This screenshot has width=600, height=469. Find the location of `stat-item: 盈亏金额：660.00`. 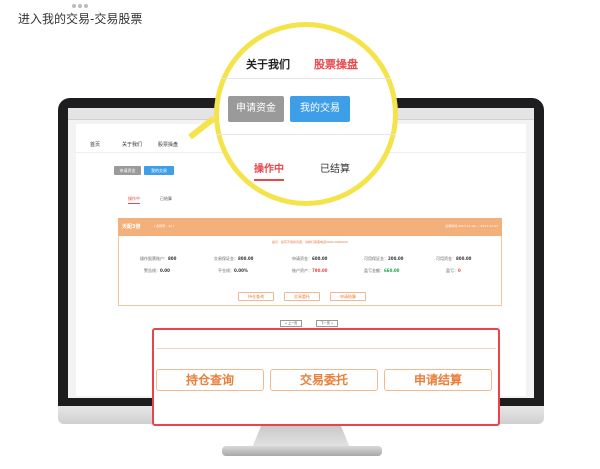

stat-item: 盈亏金额：660.00 is located at coordinates (381, 271).